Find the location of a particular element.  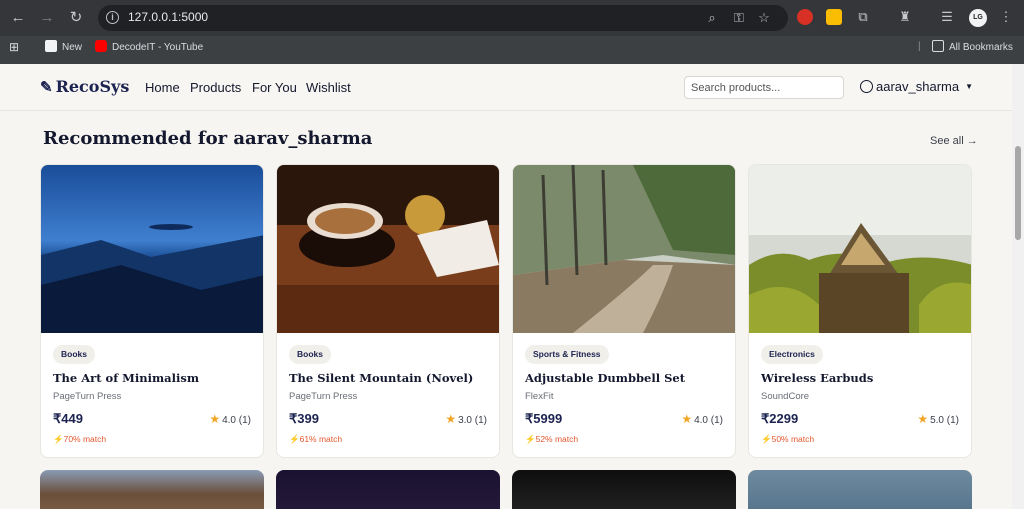

search-input is located at coordinates (764, 87).